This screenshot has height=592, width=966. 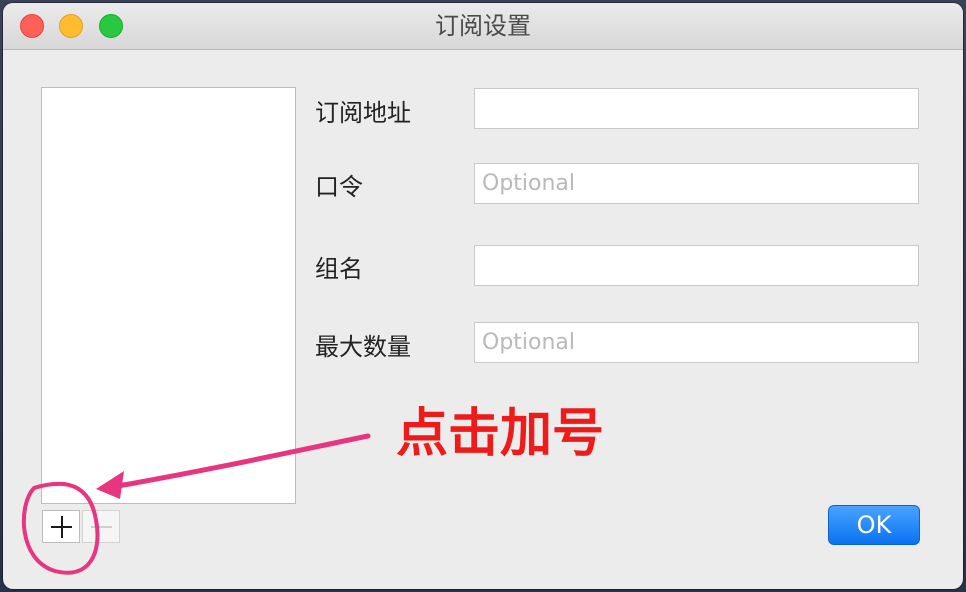 I want to click on subscription-url-input, so click(x=696, y=108).